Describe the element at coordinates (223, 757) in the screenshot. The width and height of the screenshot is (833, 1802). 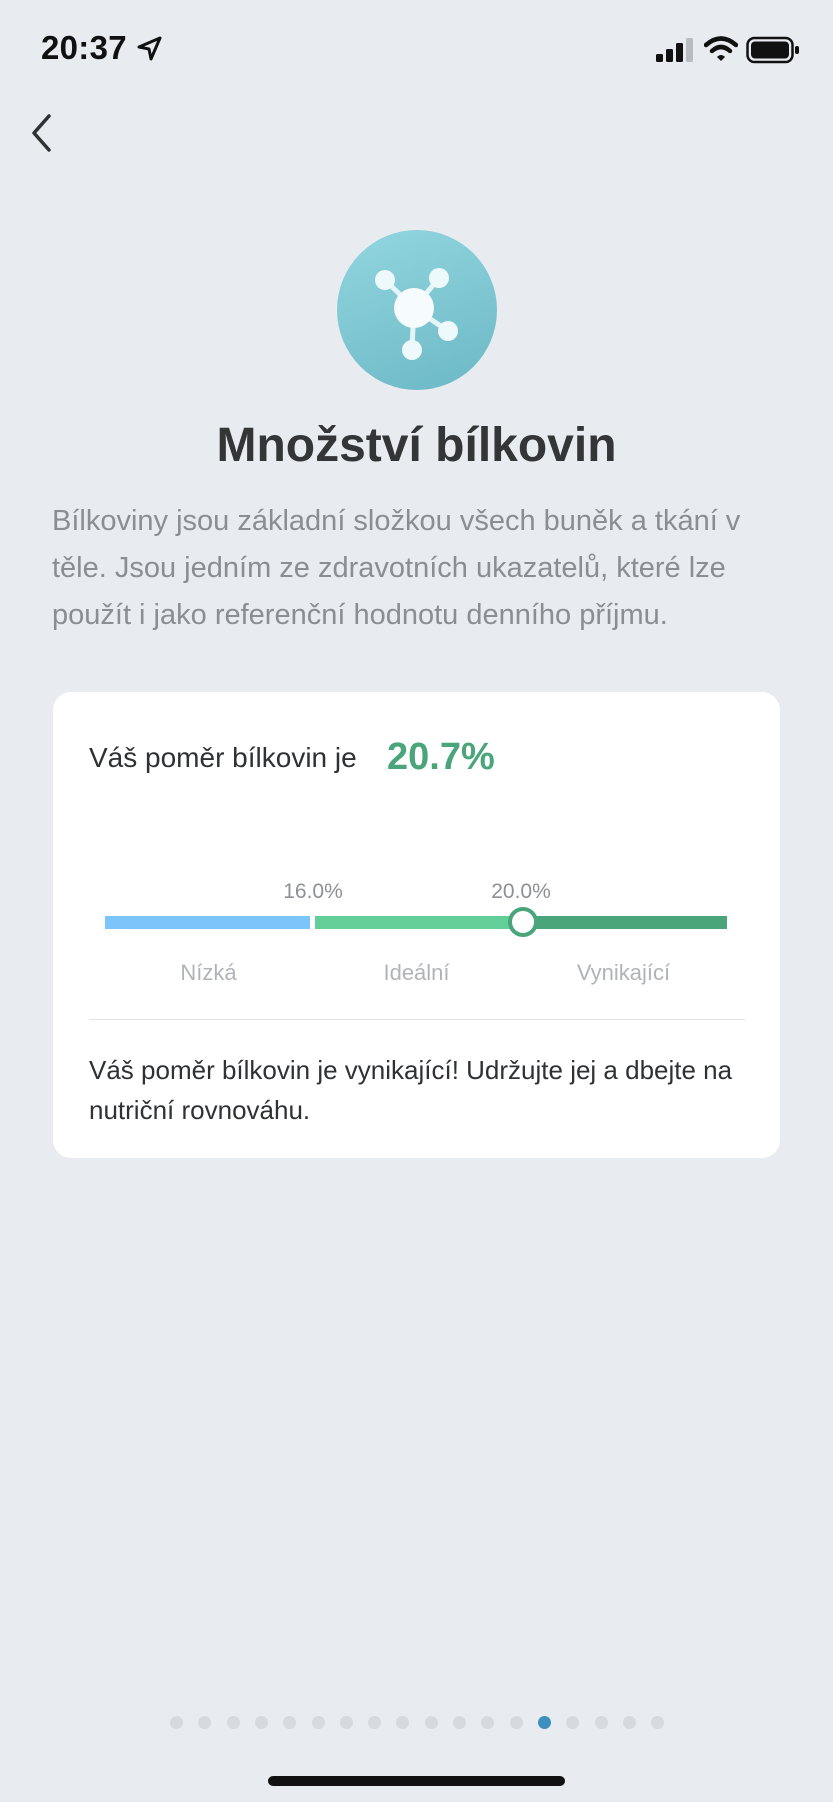
I see `ratio-label: Váš poměr bílkovin je` at that location.